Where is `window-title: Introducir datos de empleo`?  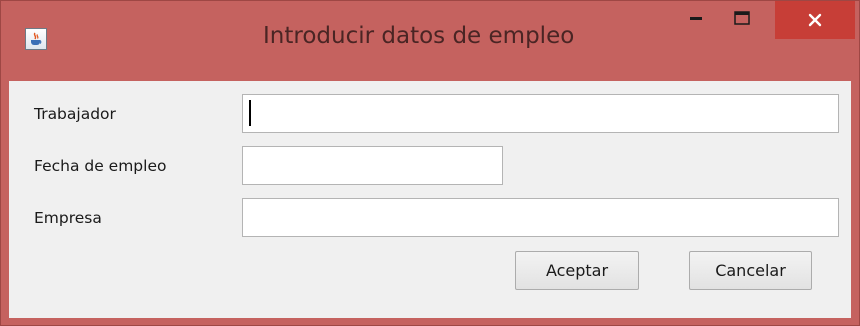 window-title: Introducir datos de empleo is located at coordinates (419, 36).